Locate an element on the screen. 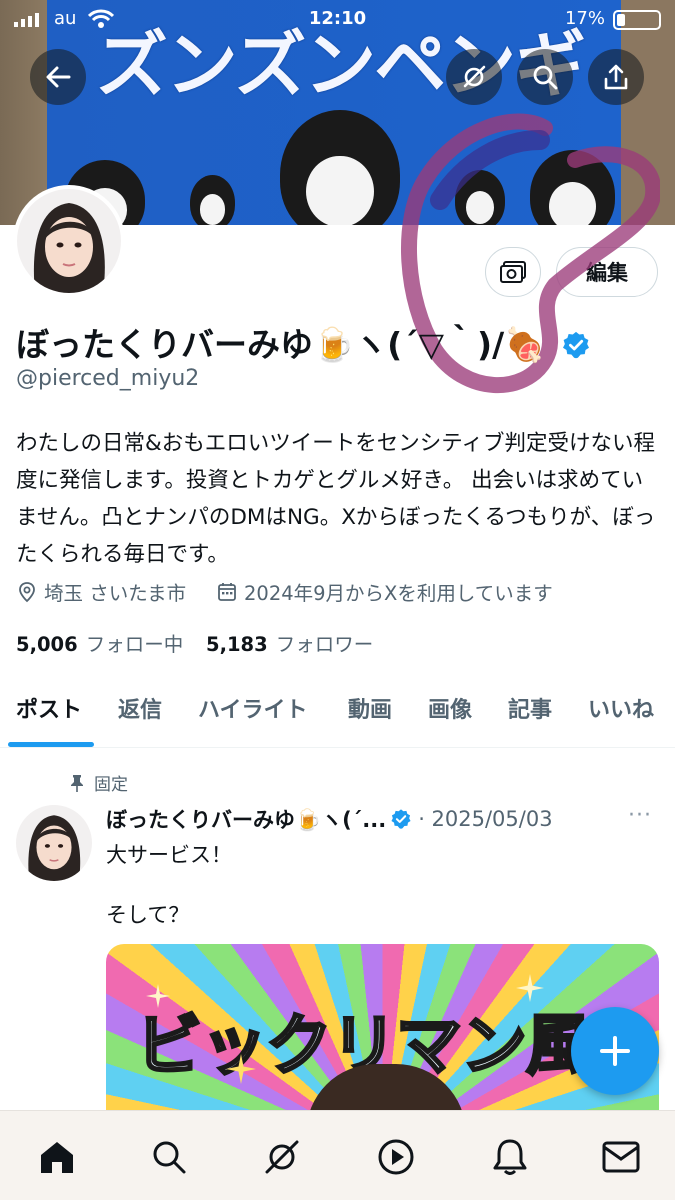 The image size is (675, 1200). pinned-label: 固定 is located at coordinates (111, 785).